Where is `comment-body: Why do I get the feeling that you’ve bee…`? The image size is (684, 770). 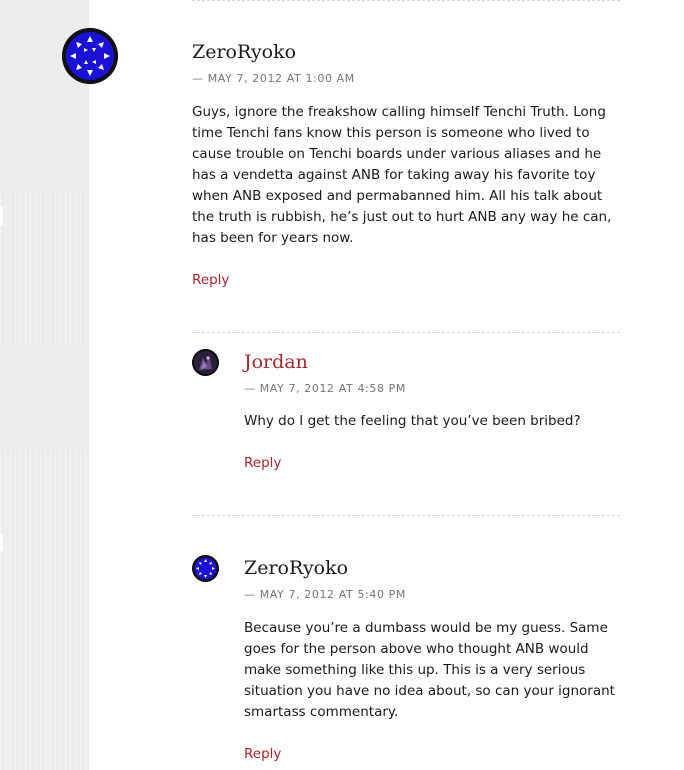 comment-body: Why do I get the feeling that you’ve bee… is located at coordinates (412, 421).